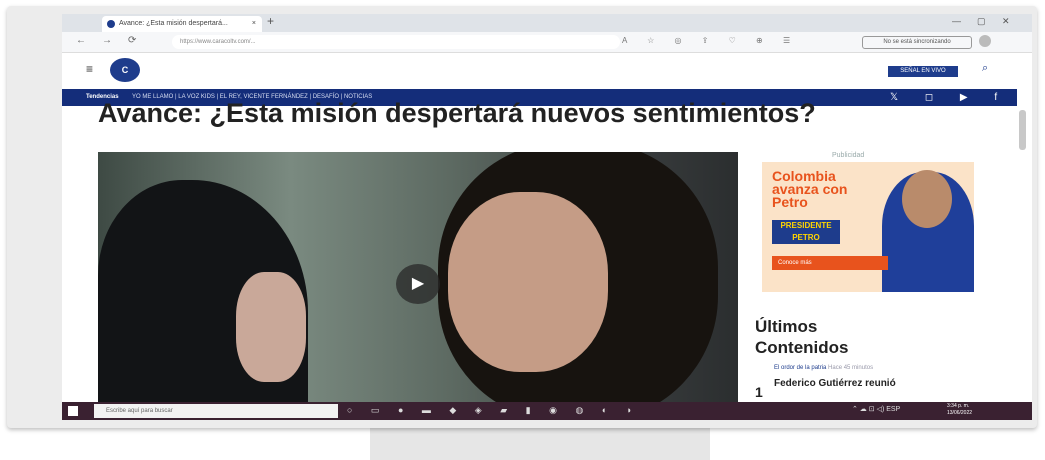 The image size is (1045, 460). I want to click on close-window-icon: ✕, so click(1006, 21).